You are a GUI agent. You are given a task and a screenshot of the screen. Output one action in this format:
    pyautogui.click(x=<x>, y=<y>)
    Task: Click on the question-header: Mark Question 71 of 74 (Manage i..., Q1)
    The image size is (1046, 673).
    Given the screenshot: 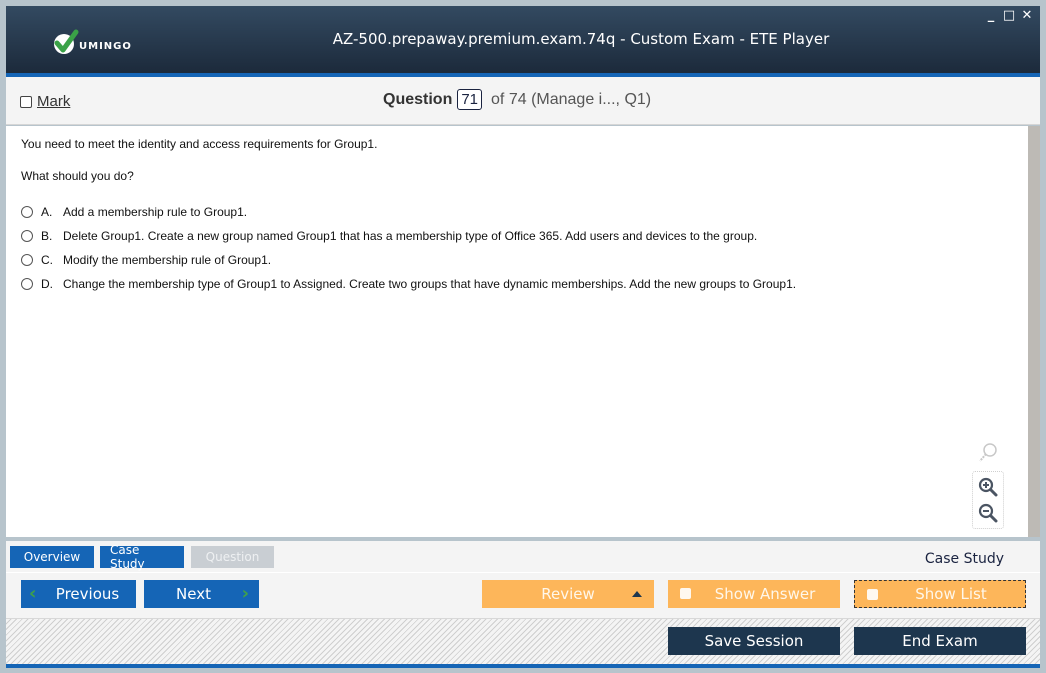 What is the action you would take?
    pyautogui.click(x=523, y=101)
    